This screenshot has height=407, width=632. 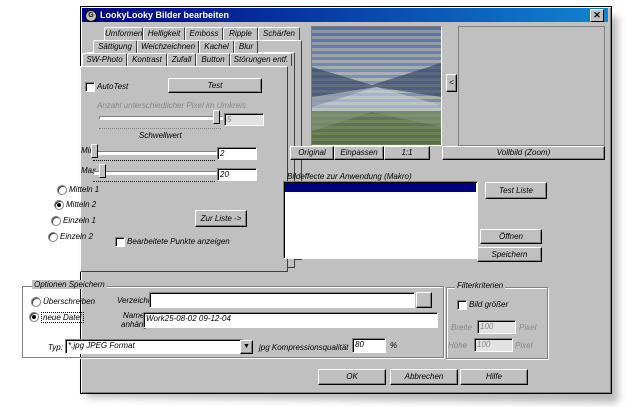 I want to click on app-icon: G, so click(x=91, y=16).